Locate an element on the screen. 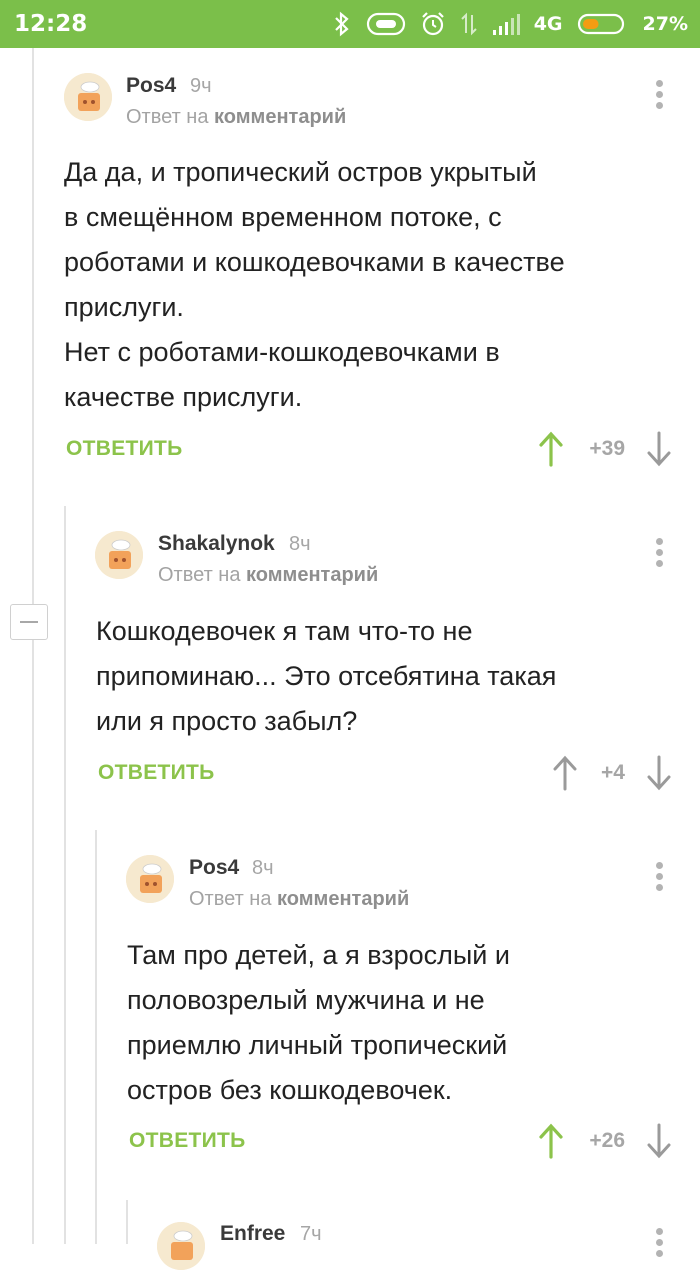  author-name: Shakalynok is located at coordinates (216, 544).